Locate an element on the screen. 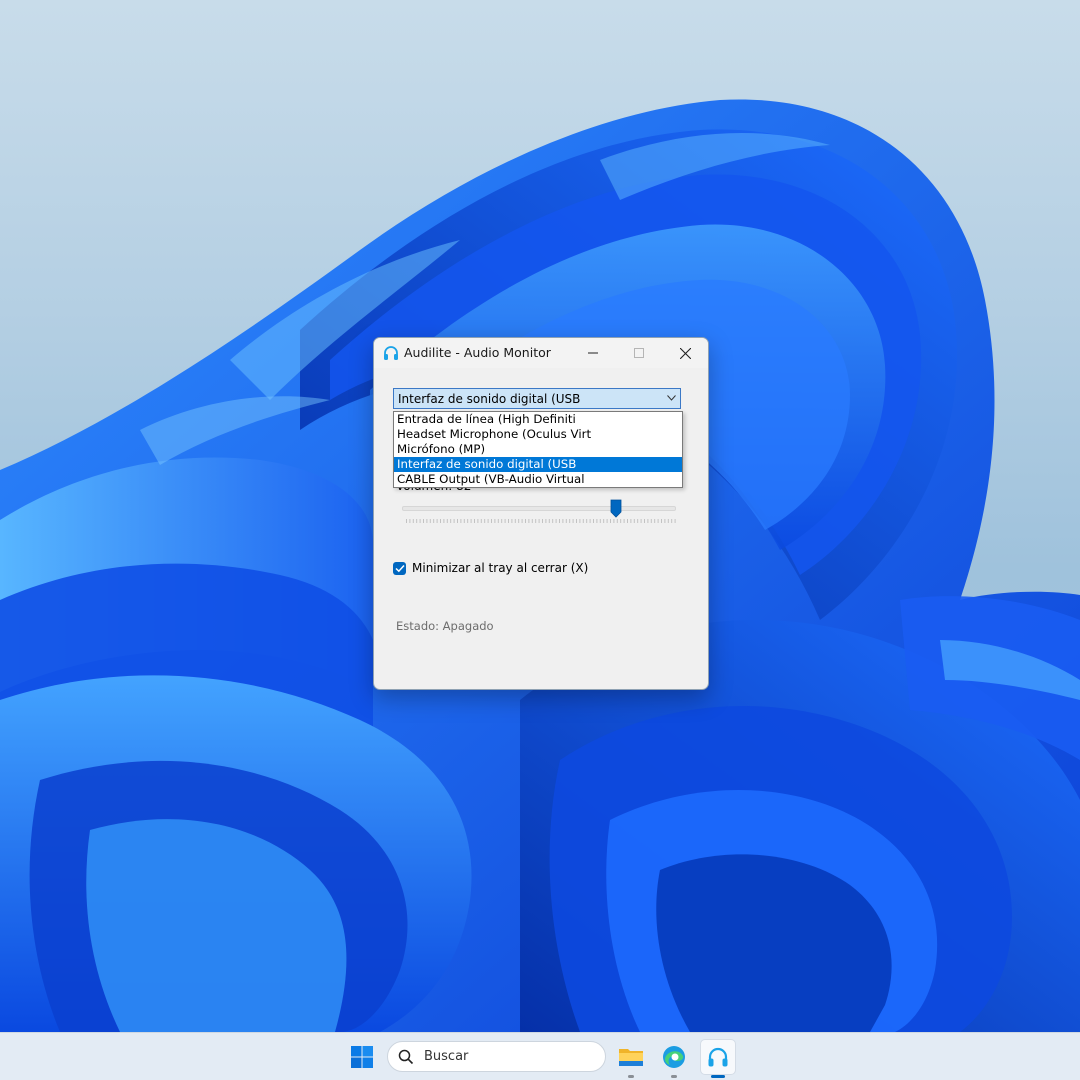  dropdown-option-selected: Interfaz de sonido digital (USB is located at coordinates (538, 464).